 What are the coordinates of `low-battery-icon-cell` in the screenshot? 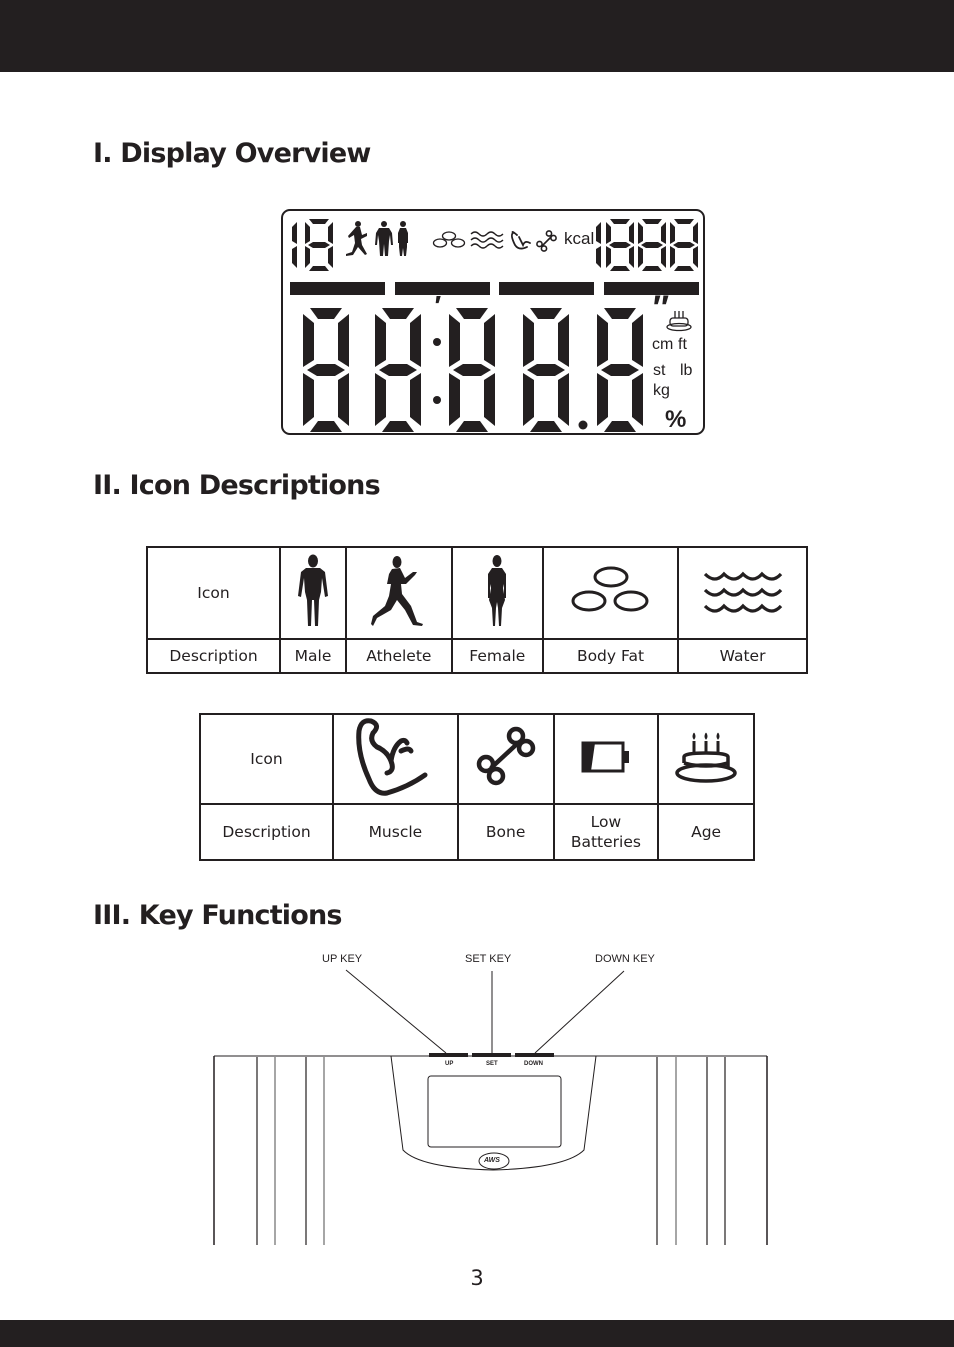 It's located at (606, 759).